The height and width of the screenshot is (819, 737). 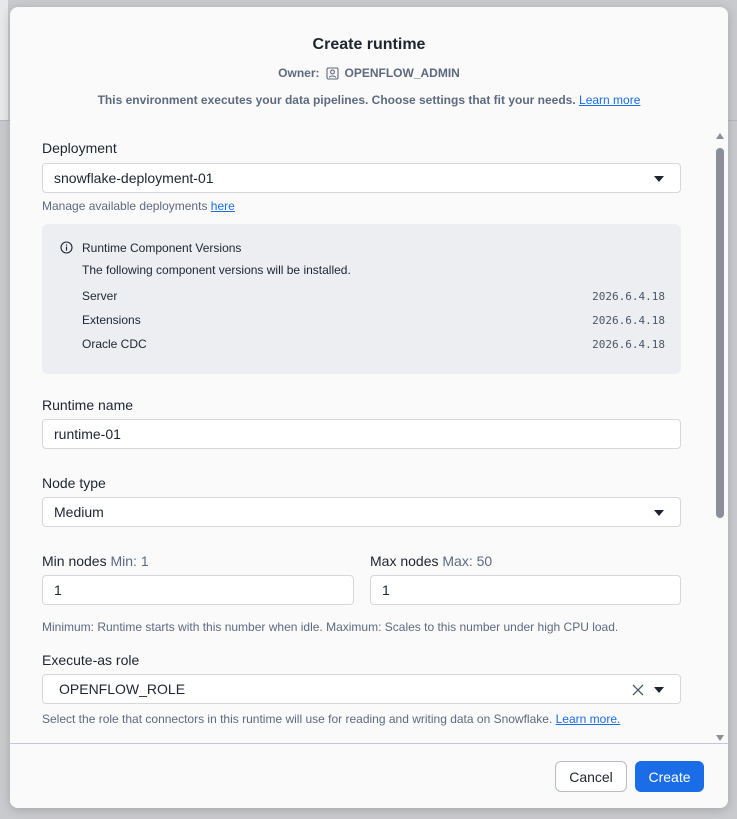 I want to click on min-nodes-label-text: Min nodes, so click(x=74, y=561).